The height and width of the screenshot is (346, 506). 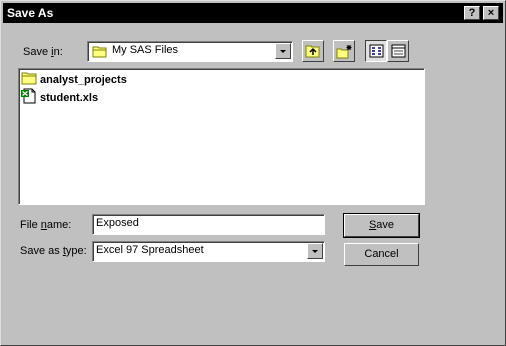 I want to click on save-in-dropdown-button, so click(x=283, y=51).